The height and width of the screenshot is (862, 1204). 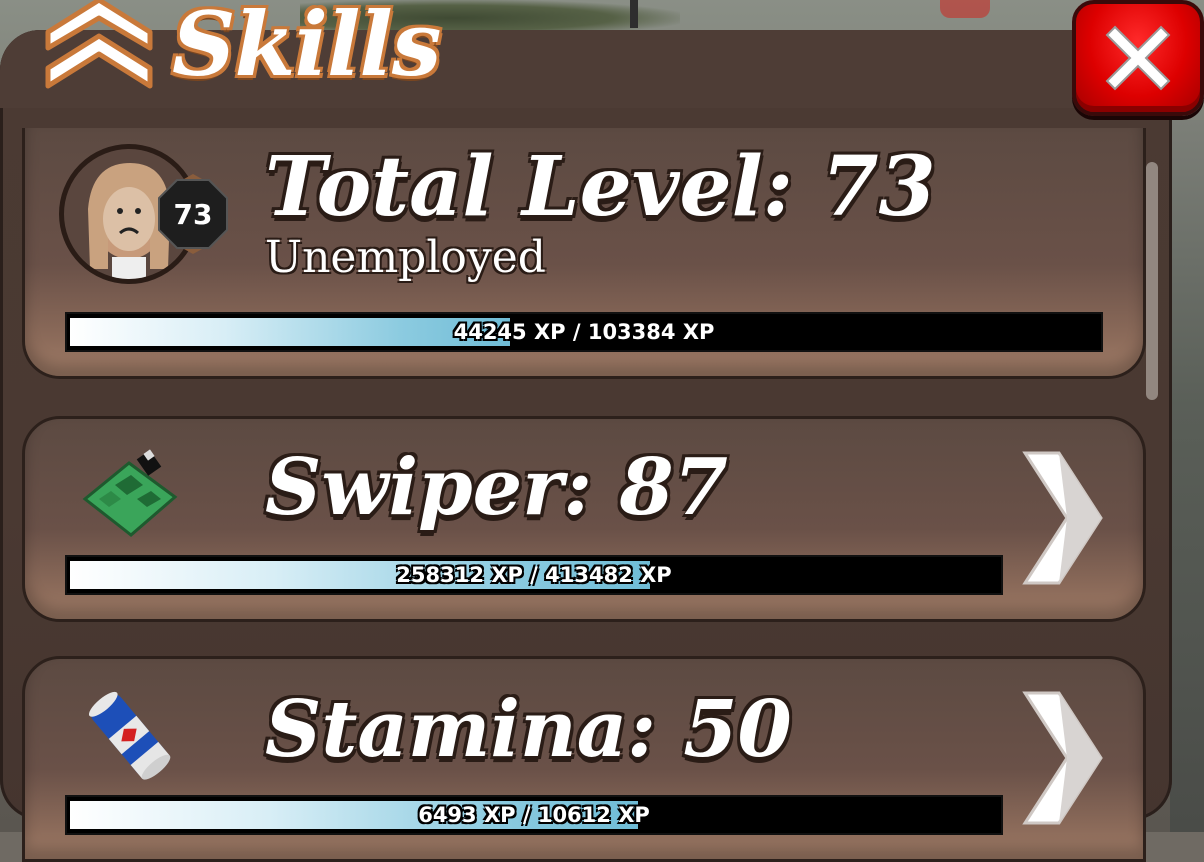 What do you see at coordinates (634, 14) in the screenshot?
I see `background-pole` at bounding box center [634, 14].